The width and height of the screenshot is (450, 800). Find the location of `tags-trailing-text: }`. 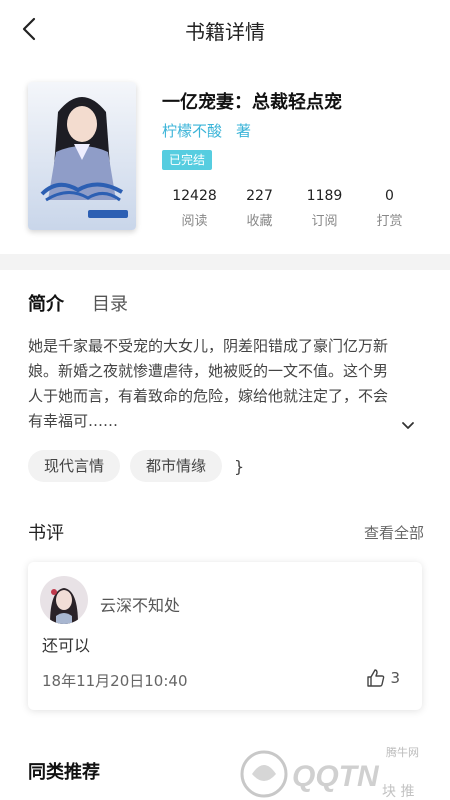

tags-trailing-text: } is located at coordinates (239, 466).